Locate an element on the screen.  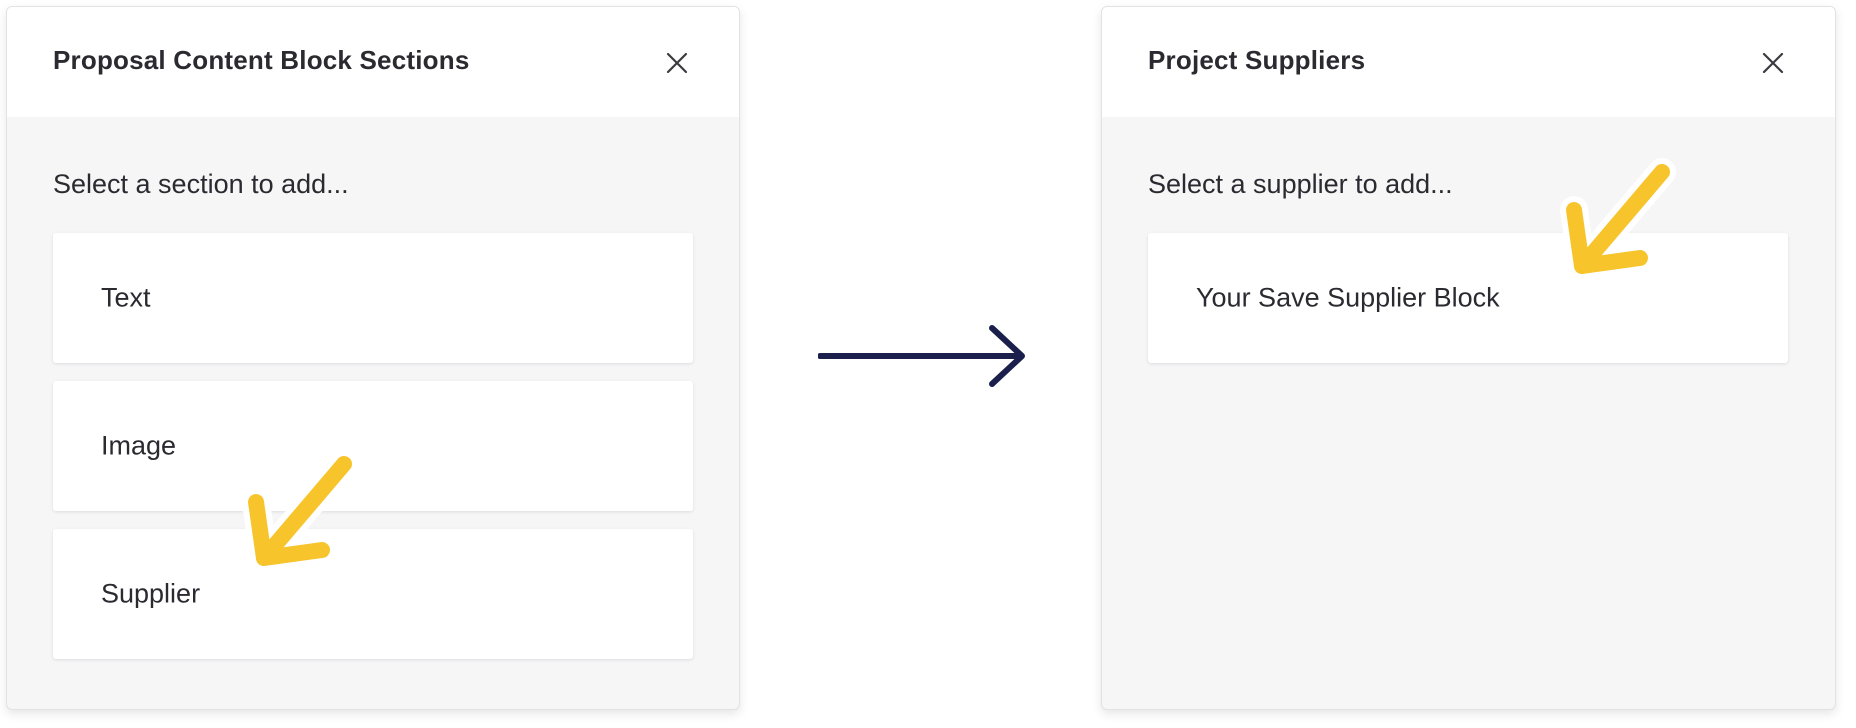
option-label: Image is located at coordinates (139, 445).